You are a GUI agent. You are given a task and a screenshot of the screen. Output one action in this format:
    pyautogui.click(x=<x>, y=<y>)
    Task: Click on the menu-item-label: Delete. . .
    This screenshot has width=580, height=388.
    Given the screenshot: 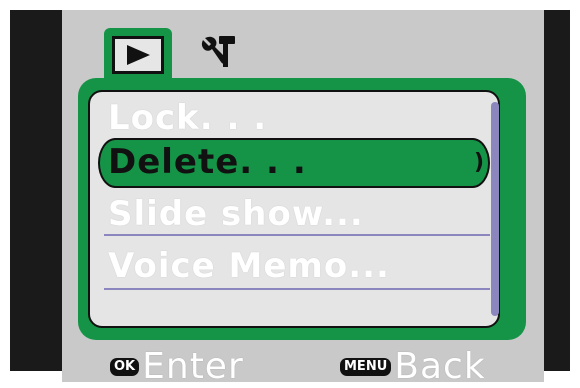 What is the action you would take?
    pyautogui.click(x=207, y=162)
    